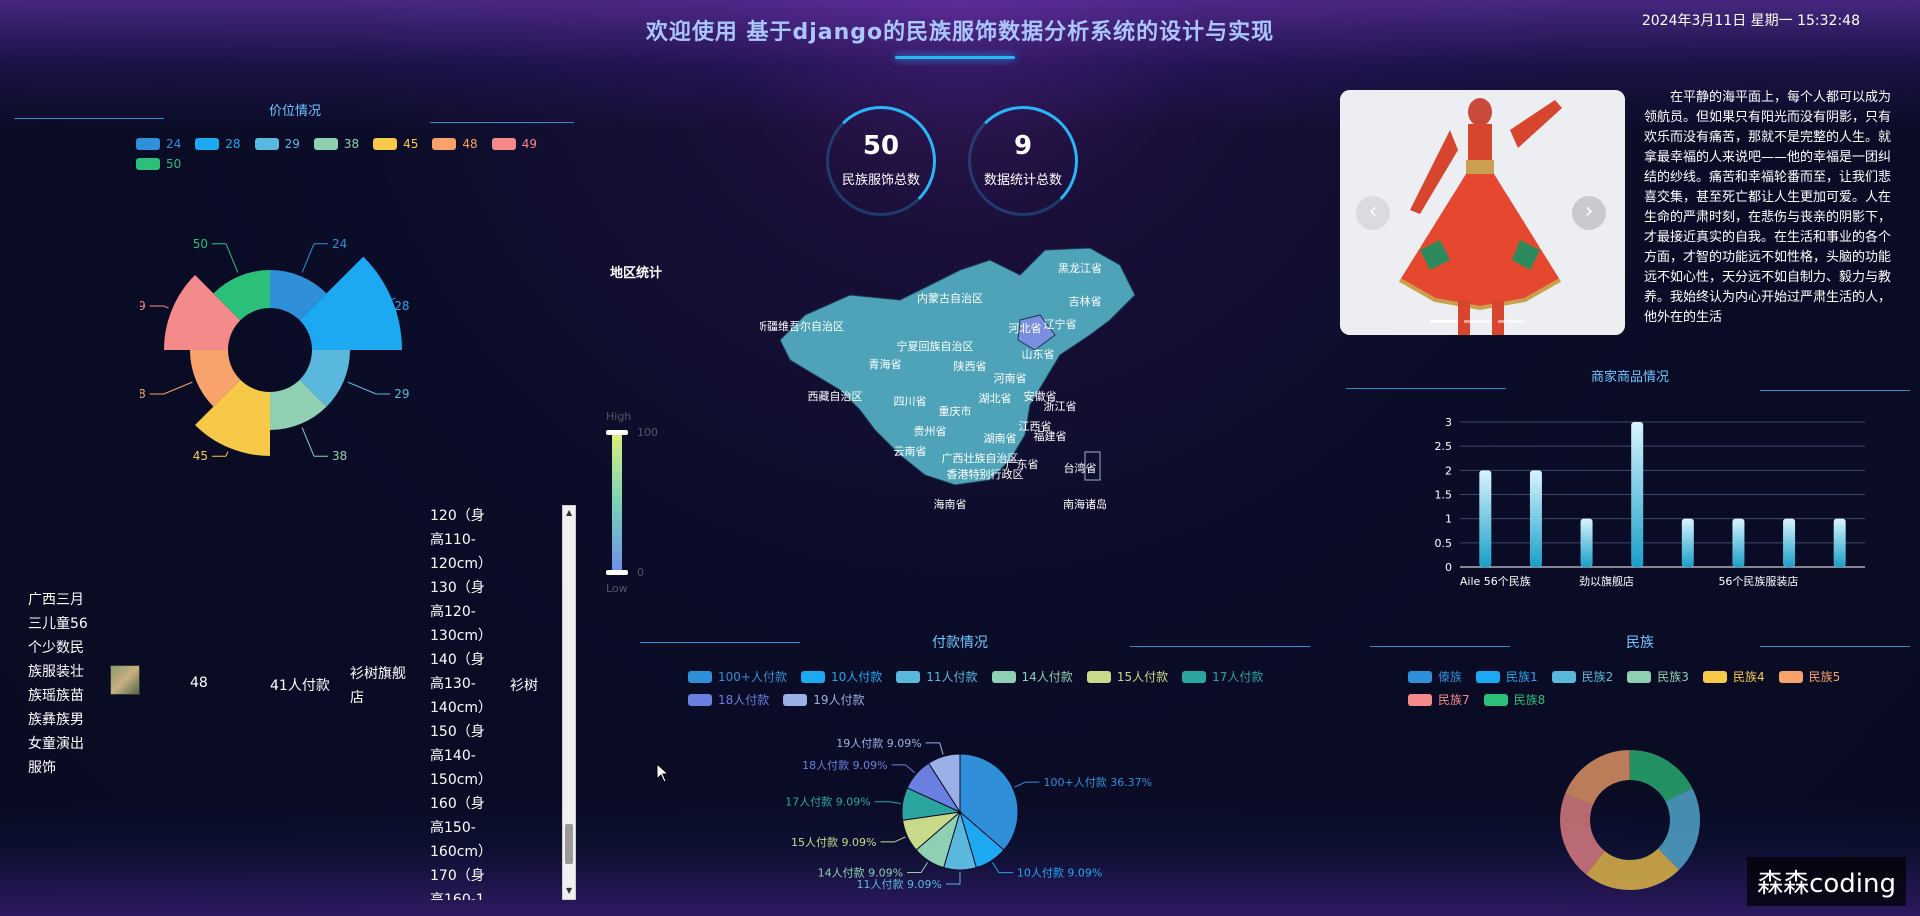 This screenshot has width=1920, height=916. I want to click on legend-label: 45, so click(411, 144).